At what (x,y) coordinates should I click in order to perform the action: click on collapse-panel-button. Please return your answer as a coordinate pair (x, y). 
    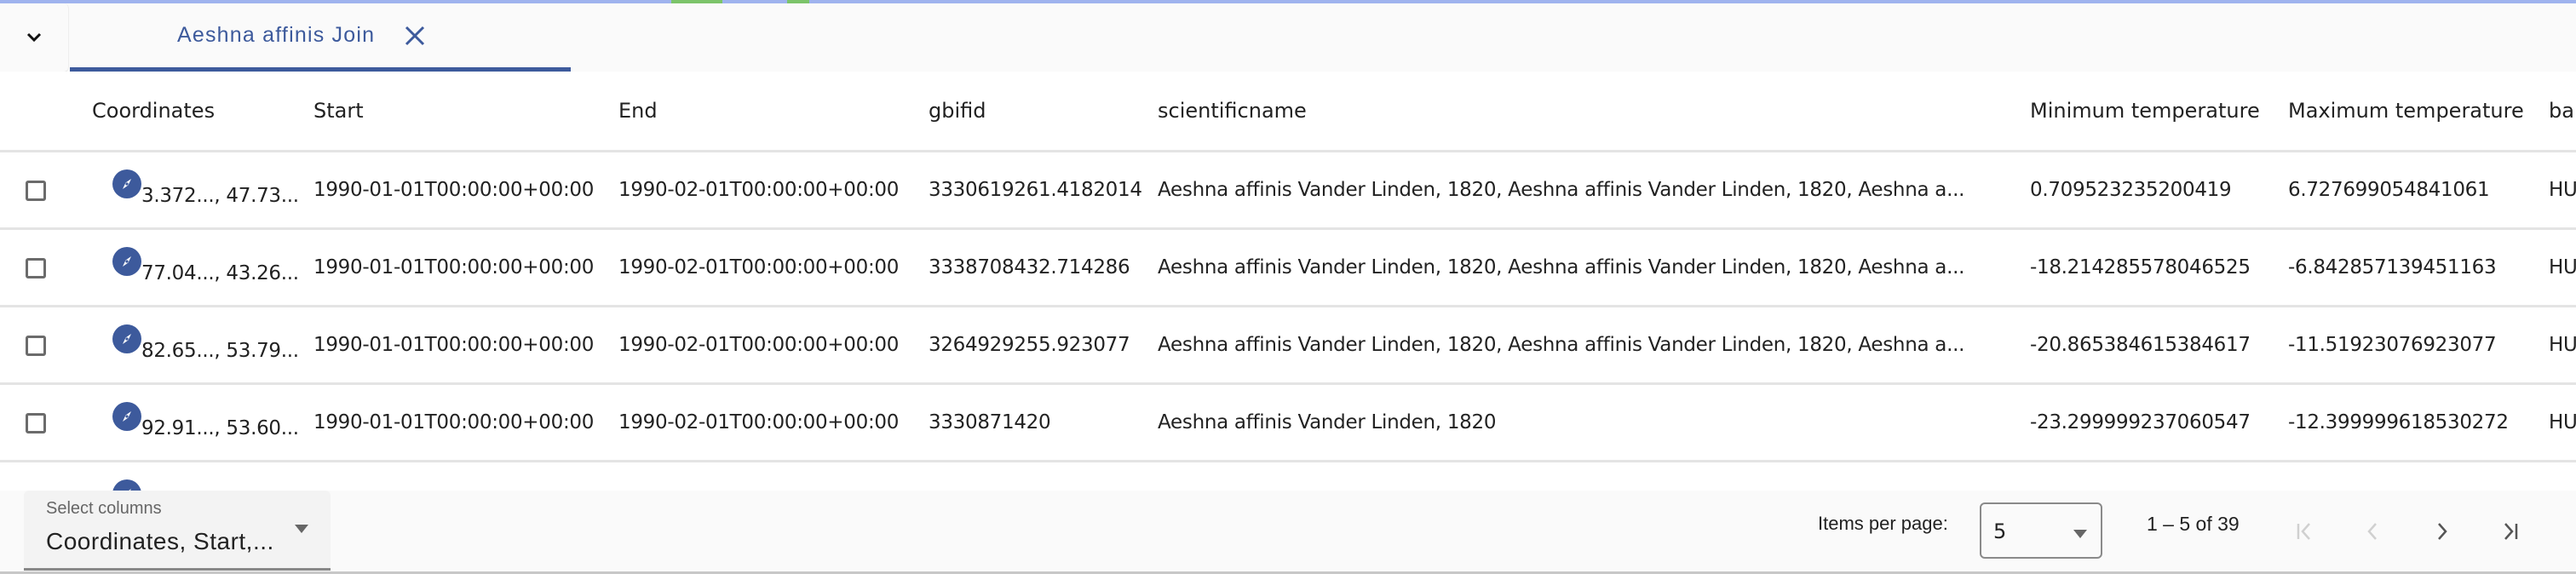
    Looking at the image, I should click on (35, 37).